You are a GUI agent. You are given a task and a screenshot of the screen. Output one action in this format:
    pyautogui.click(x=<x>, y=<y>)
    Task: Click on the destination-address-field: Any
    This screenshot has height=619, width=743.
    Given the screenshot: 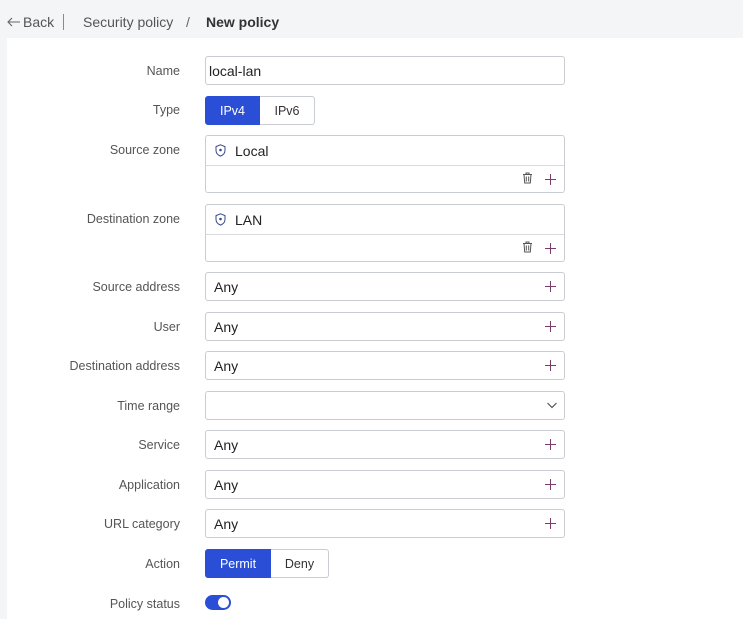 What is the action you would take?
    pyautogui.click(x=385, y=365)
    